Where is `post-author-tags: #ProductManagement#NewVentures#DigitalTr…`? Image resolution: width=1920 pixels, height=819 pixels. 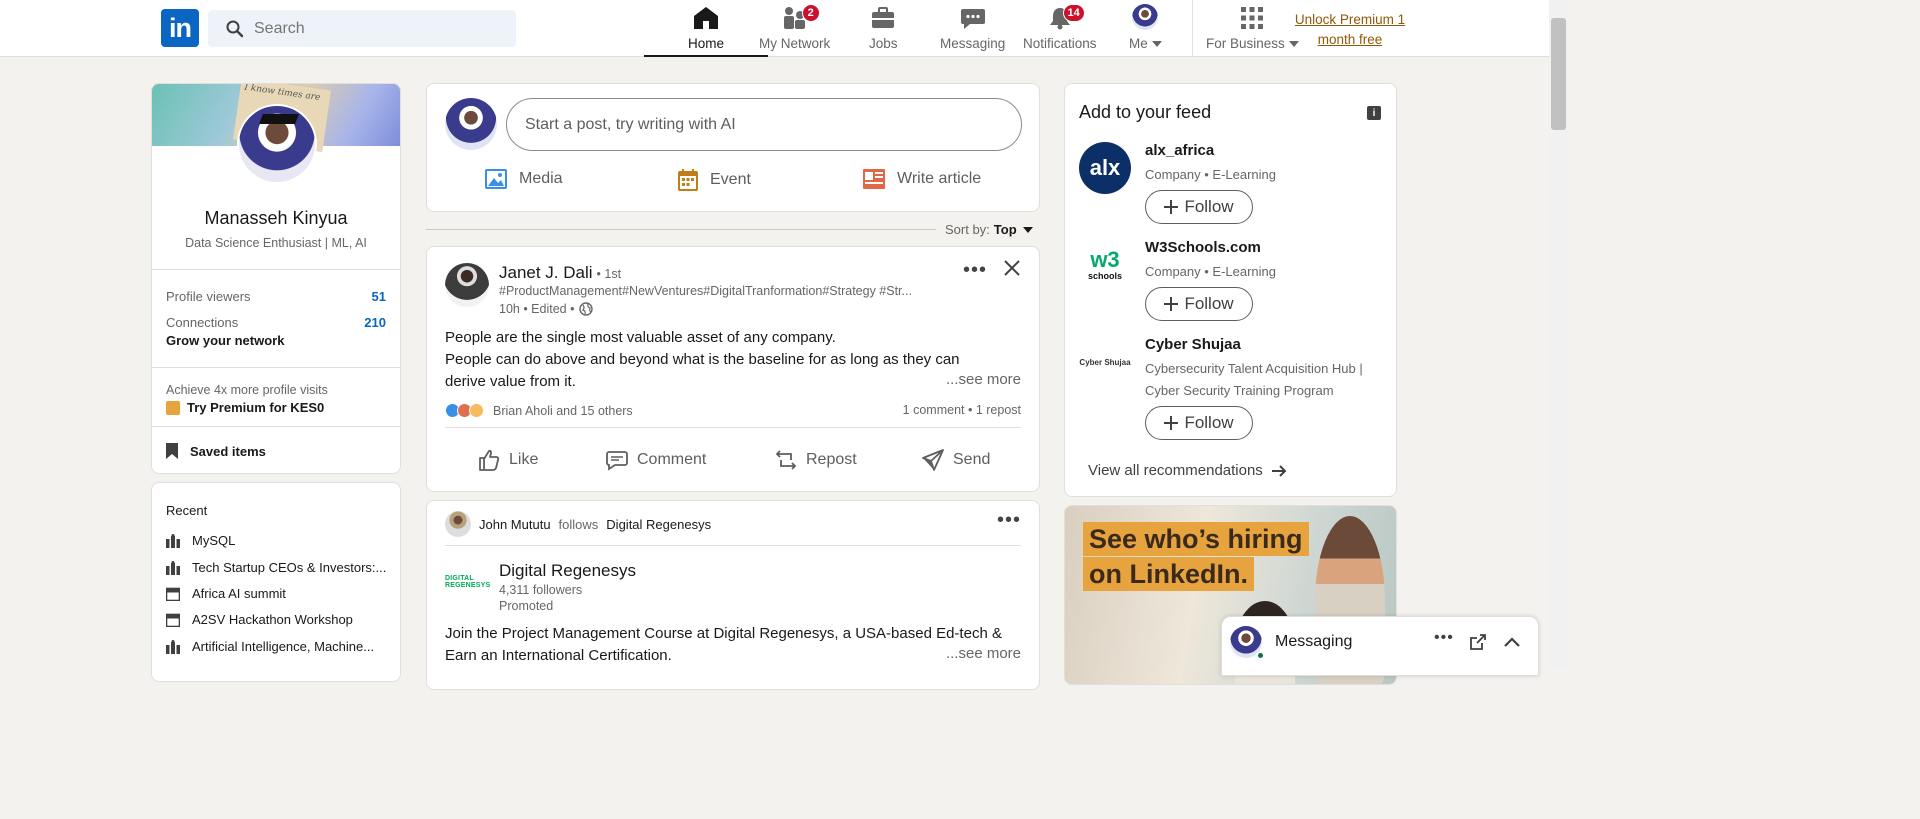
post-author-tags: #ProductManagement#NewVentures#DigitalTr… is located at coordinates (705, 291).